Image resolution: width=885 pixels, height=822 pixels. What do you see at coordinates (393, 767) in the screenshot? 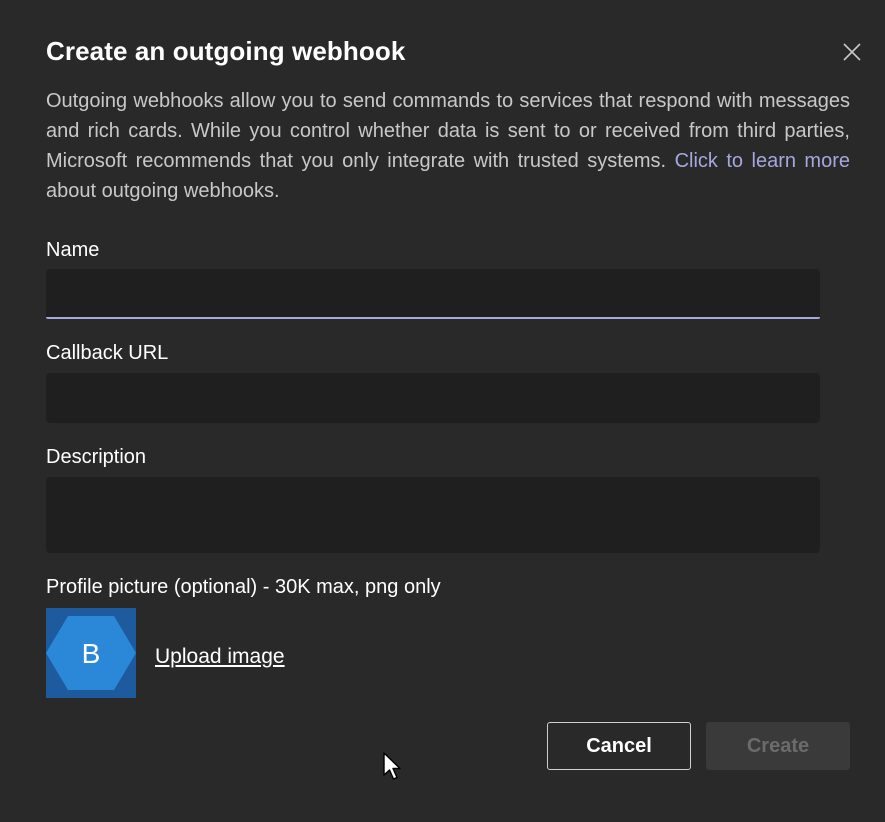
I see `mouse-pointer-icon` at bounding box center [393, 767].